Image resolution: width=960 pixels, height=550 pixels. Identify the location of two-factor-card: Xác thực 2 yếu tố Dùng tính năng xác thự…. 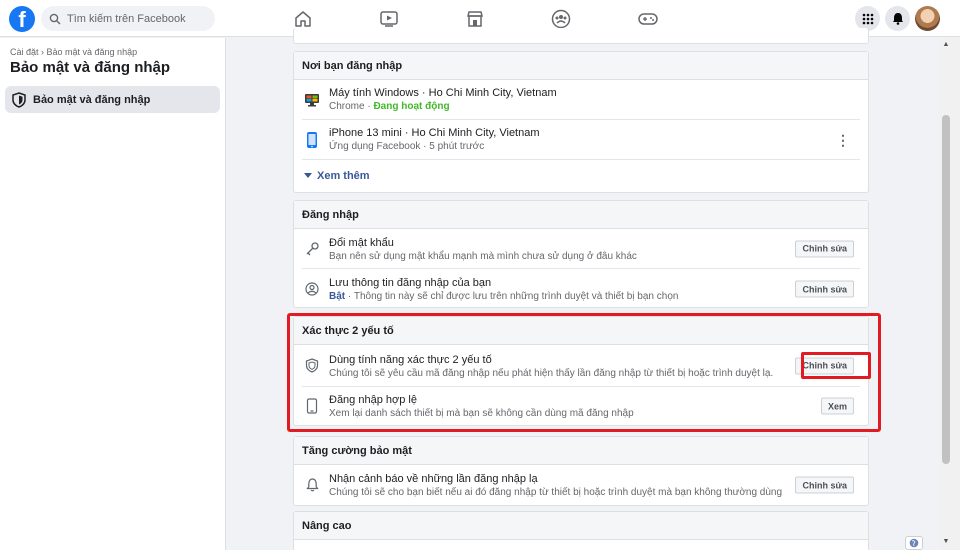
(581, 371).